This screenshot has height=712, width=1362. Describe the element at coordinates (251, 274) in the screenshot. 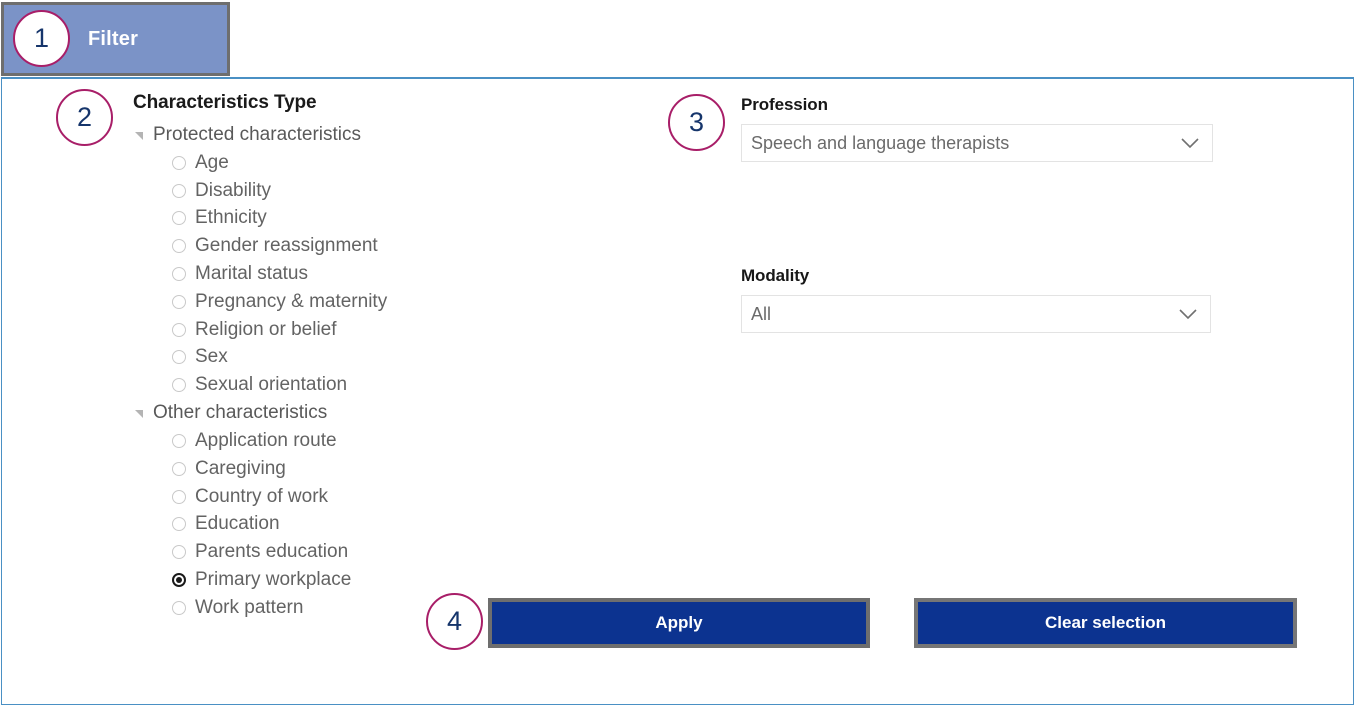

I see `radio-option-label: Marital status` at that location.